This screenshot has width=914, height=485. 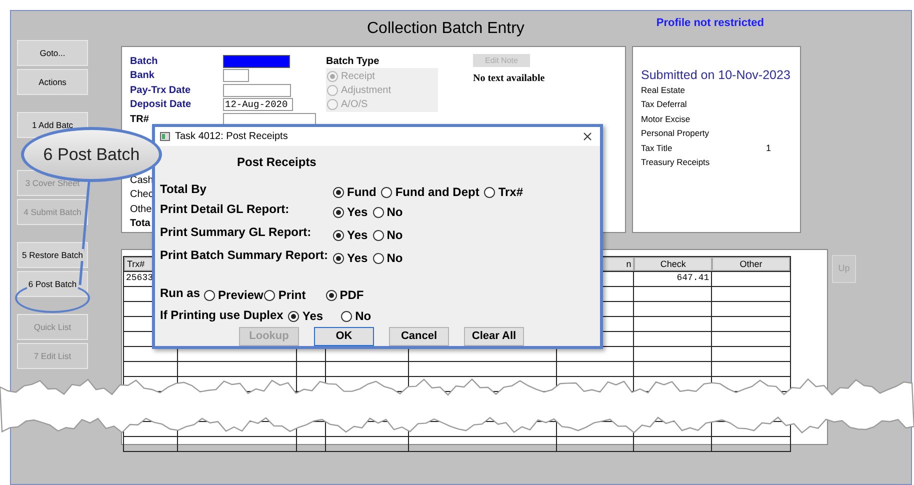 I want to click on field-label: Bank, so click(x=143, y=76).